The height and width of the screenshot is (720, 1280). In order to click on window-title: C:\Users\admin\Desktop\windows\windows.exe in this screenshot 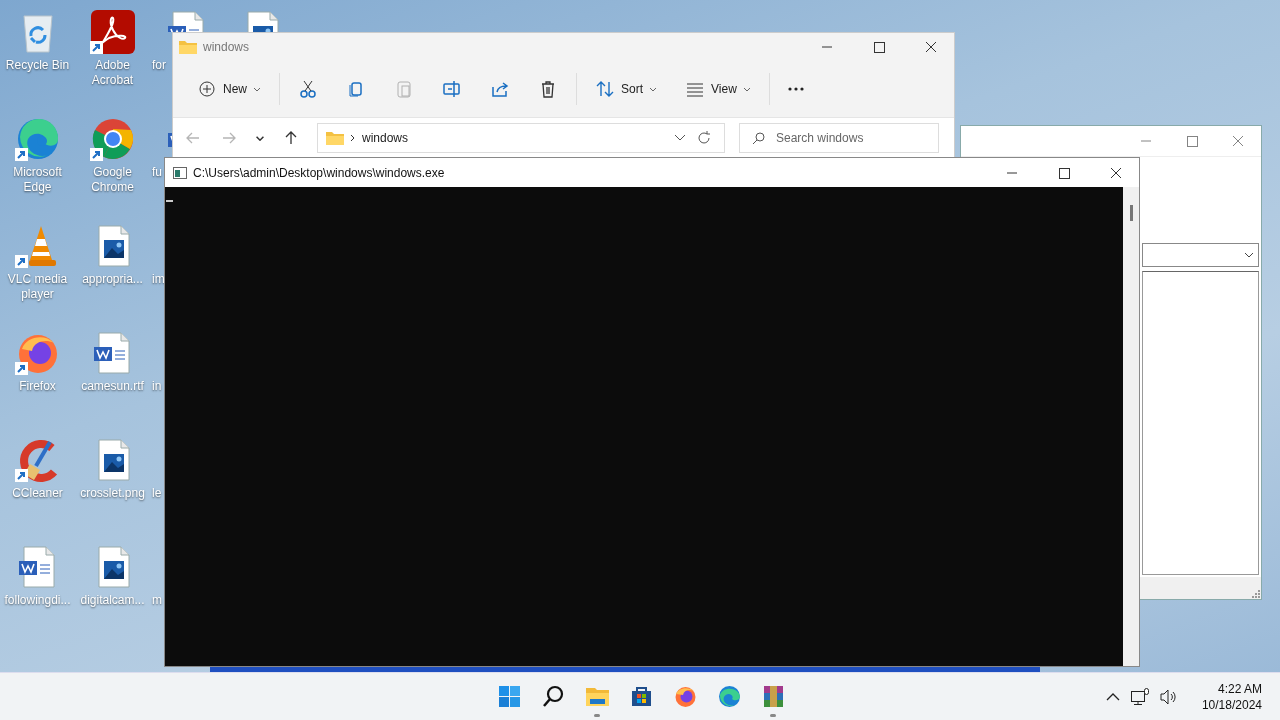, I will do `click(319, 172)`.